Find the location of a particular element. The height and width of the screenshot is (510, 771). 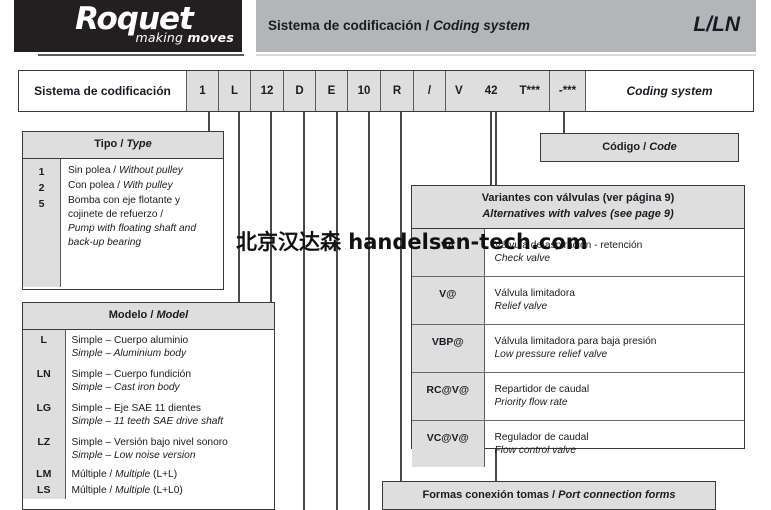

modelo-row-key: LS is located at coordinates (44, 491).